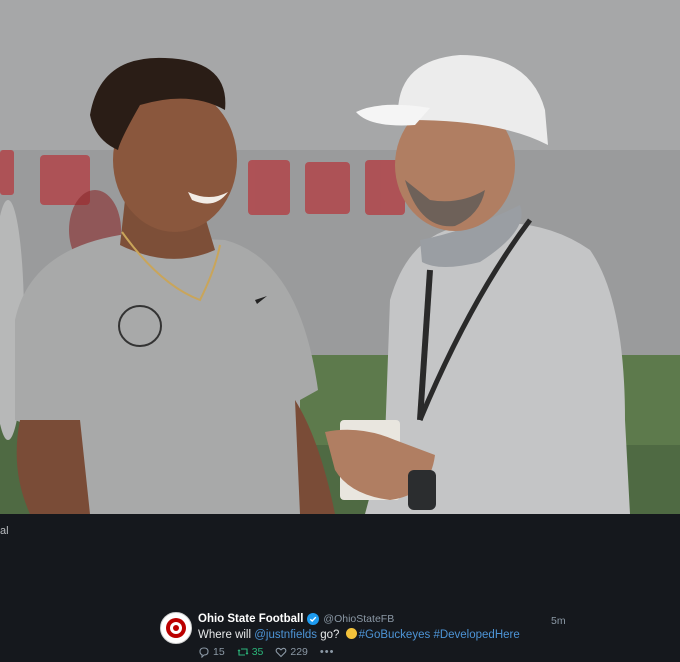 Image resolution: width=680 pixels, height=662 pixels. What do you see at coordinates (476, 635) in the screenshot?
I see `hashtag-link-developedhere: #DevelopedHere` at bounding box center [476, 635].